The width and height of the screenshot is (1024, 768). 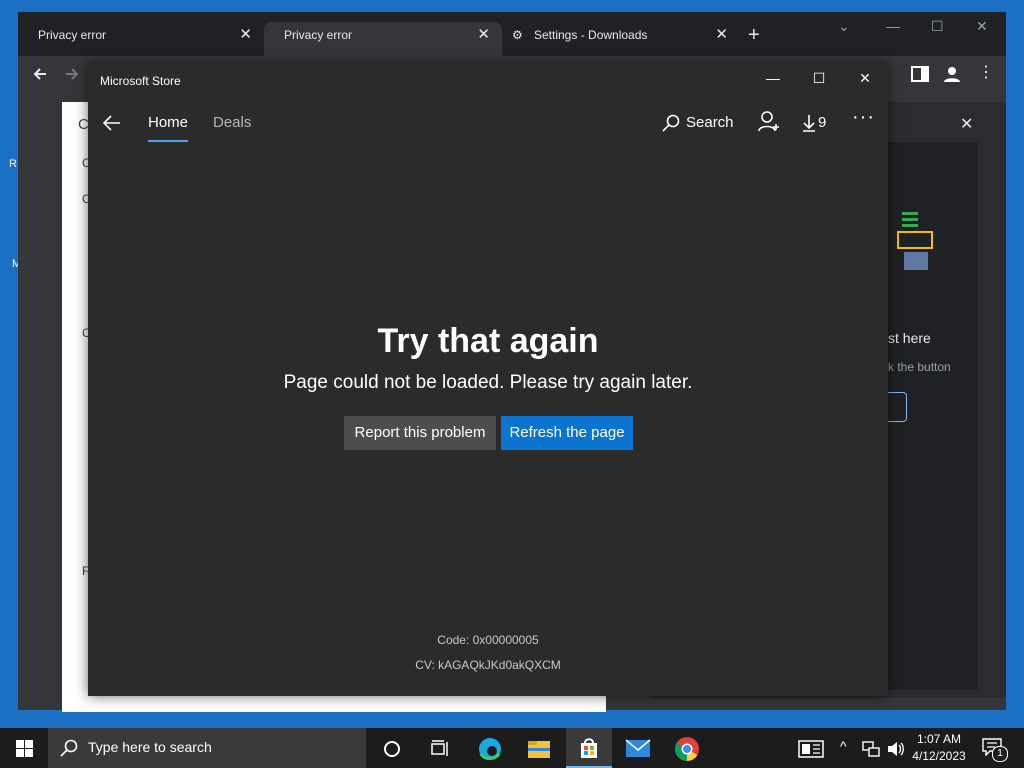 I want to click on tab-label: Settings - Downloads, so click(x=591, y=35).